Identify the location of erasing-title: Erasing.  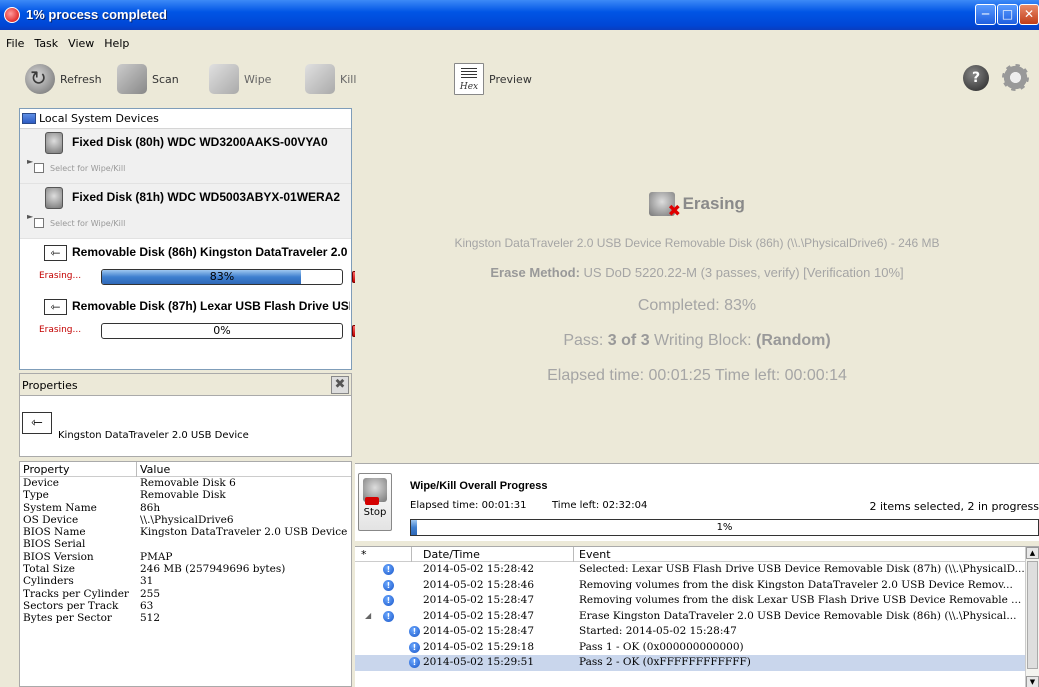
(713, 203).